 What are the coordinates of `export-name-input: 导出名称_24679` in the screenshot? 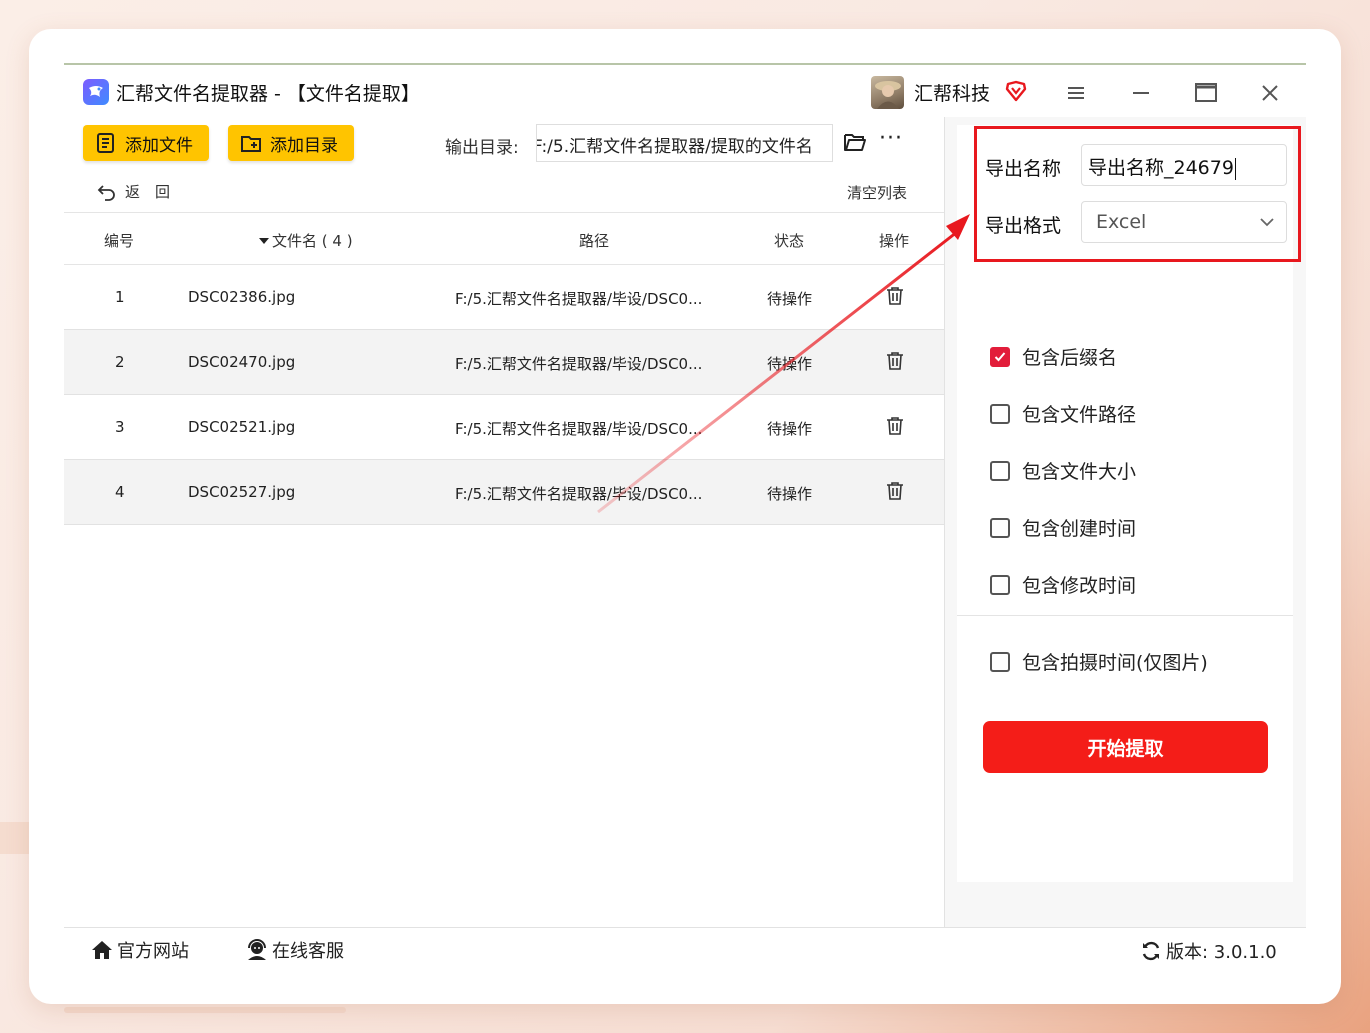 It's located at (1184, 165).